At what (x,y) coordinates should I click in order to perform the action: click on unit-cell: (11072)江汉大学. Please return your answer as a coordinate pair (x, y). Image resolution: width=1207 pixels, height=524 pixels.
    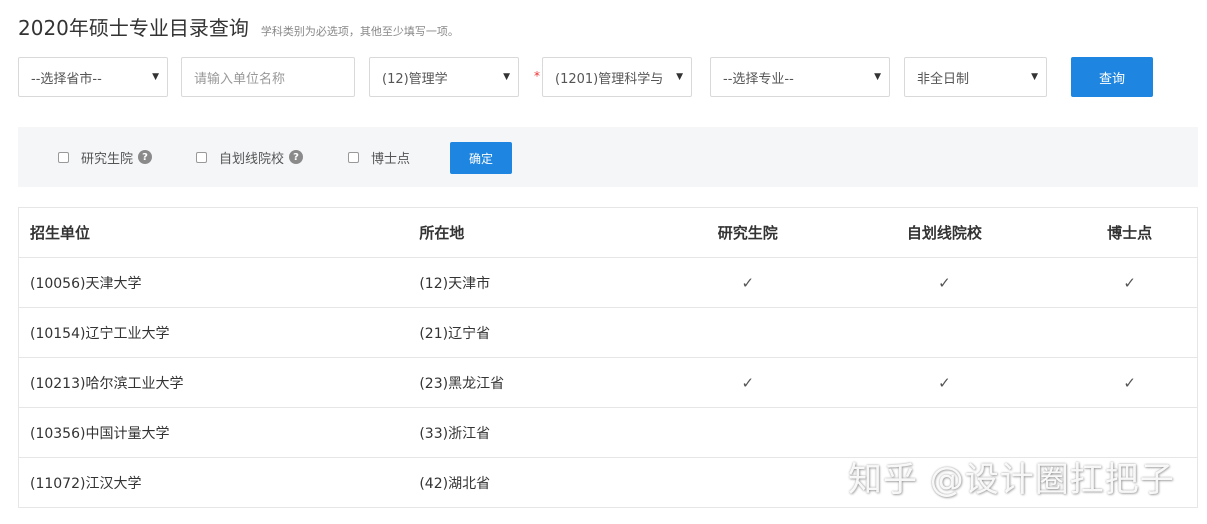
    Looking at the image, I should click on (86, 483).